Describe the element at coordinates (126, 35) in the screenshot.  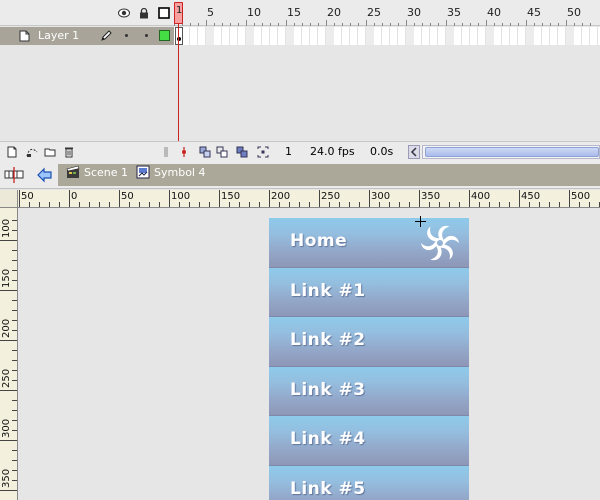
I see `layer-visibility-dot` at that location.